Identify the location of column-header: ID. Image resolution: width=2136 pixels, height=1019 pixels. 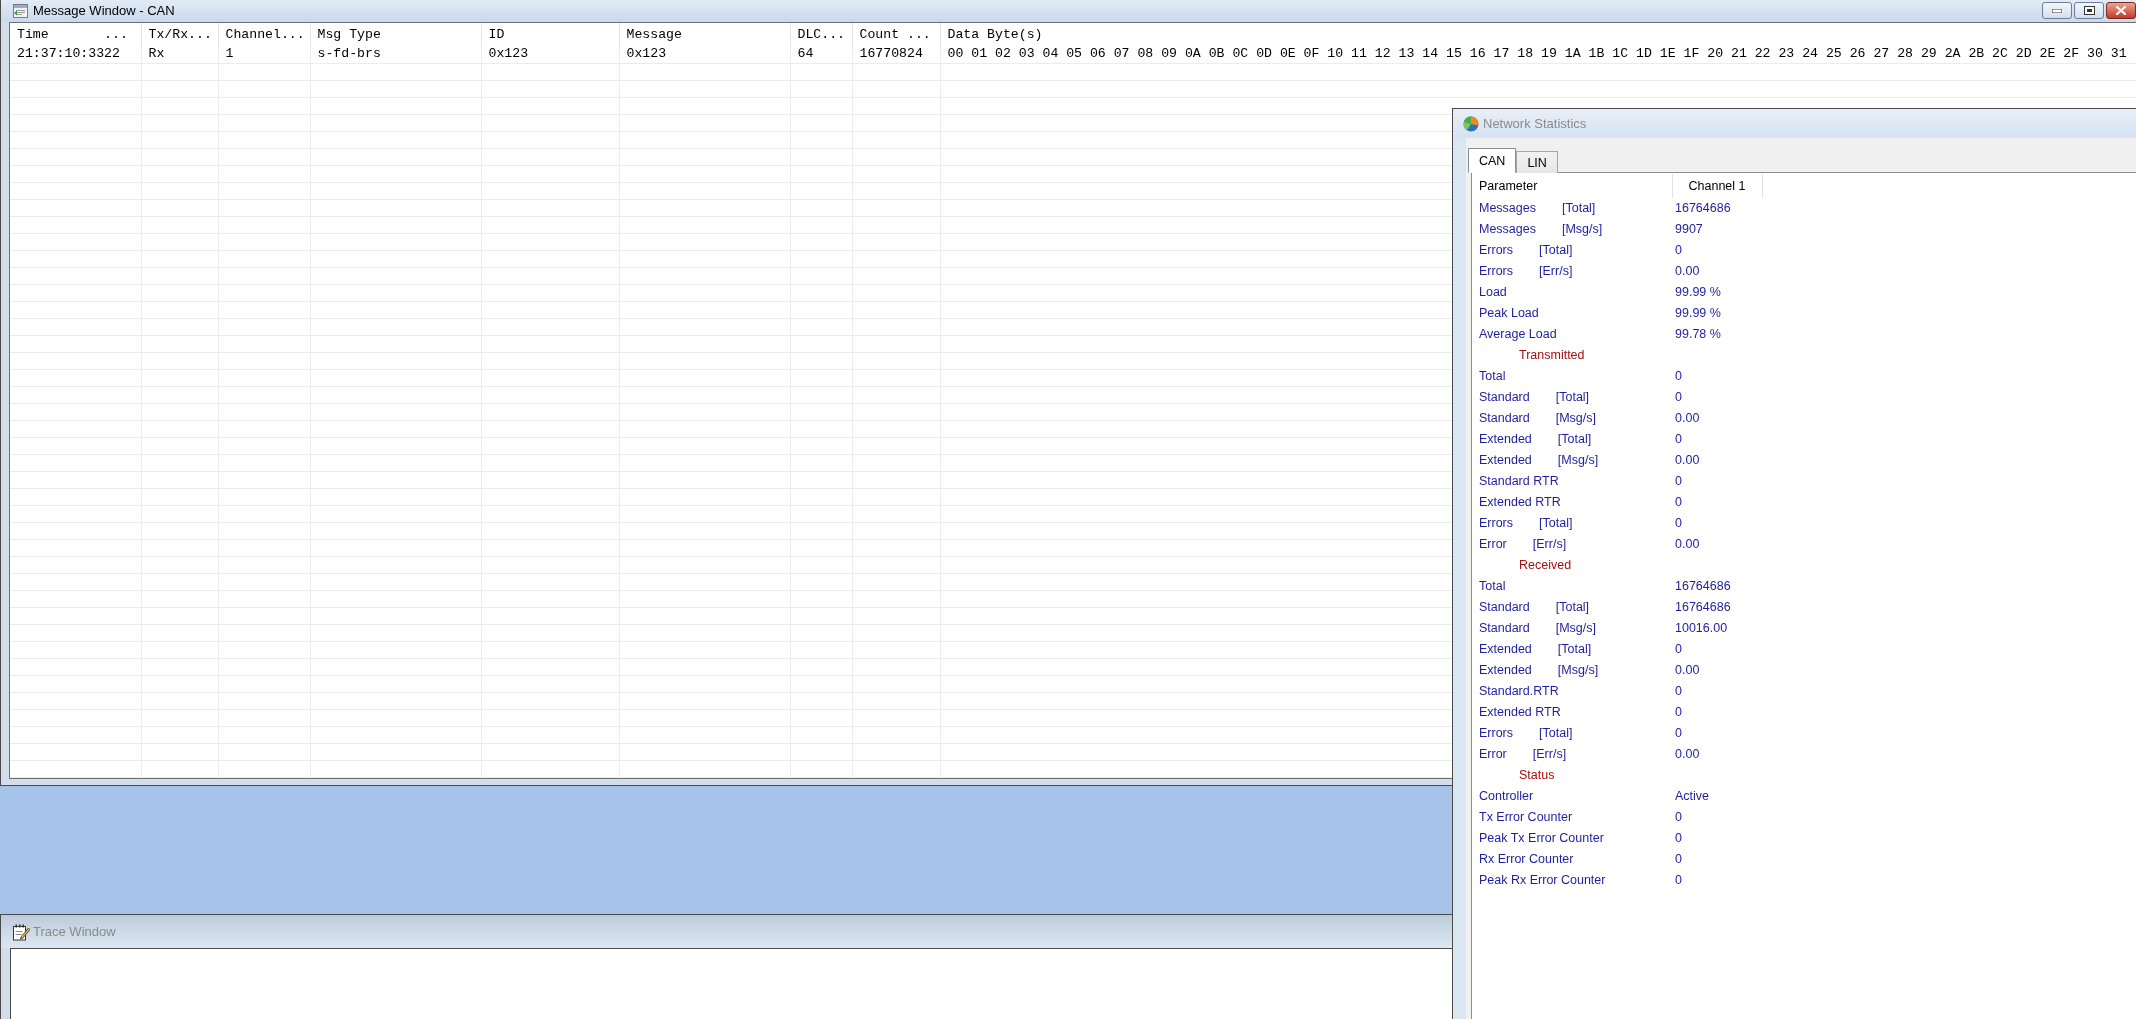
(550, 34).